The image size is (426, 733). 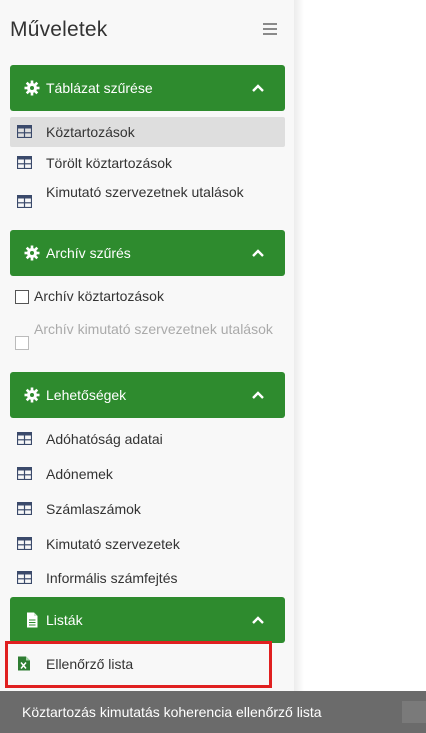 I want to click on sidebar-item-label: Informális számfejtés, so click(x=112, y=578).